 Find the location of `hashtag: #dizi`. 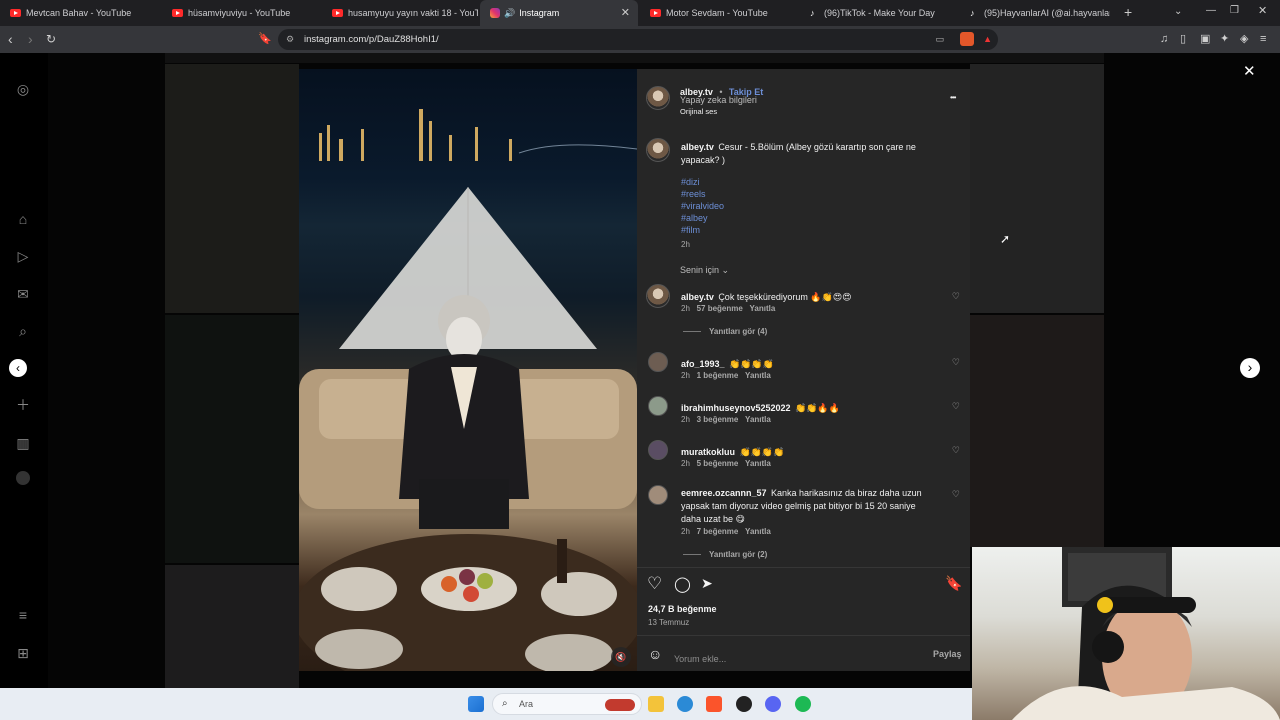

hashtag: #dizi is located at coordinates (702, 182).